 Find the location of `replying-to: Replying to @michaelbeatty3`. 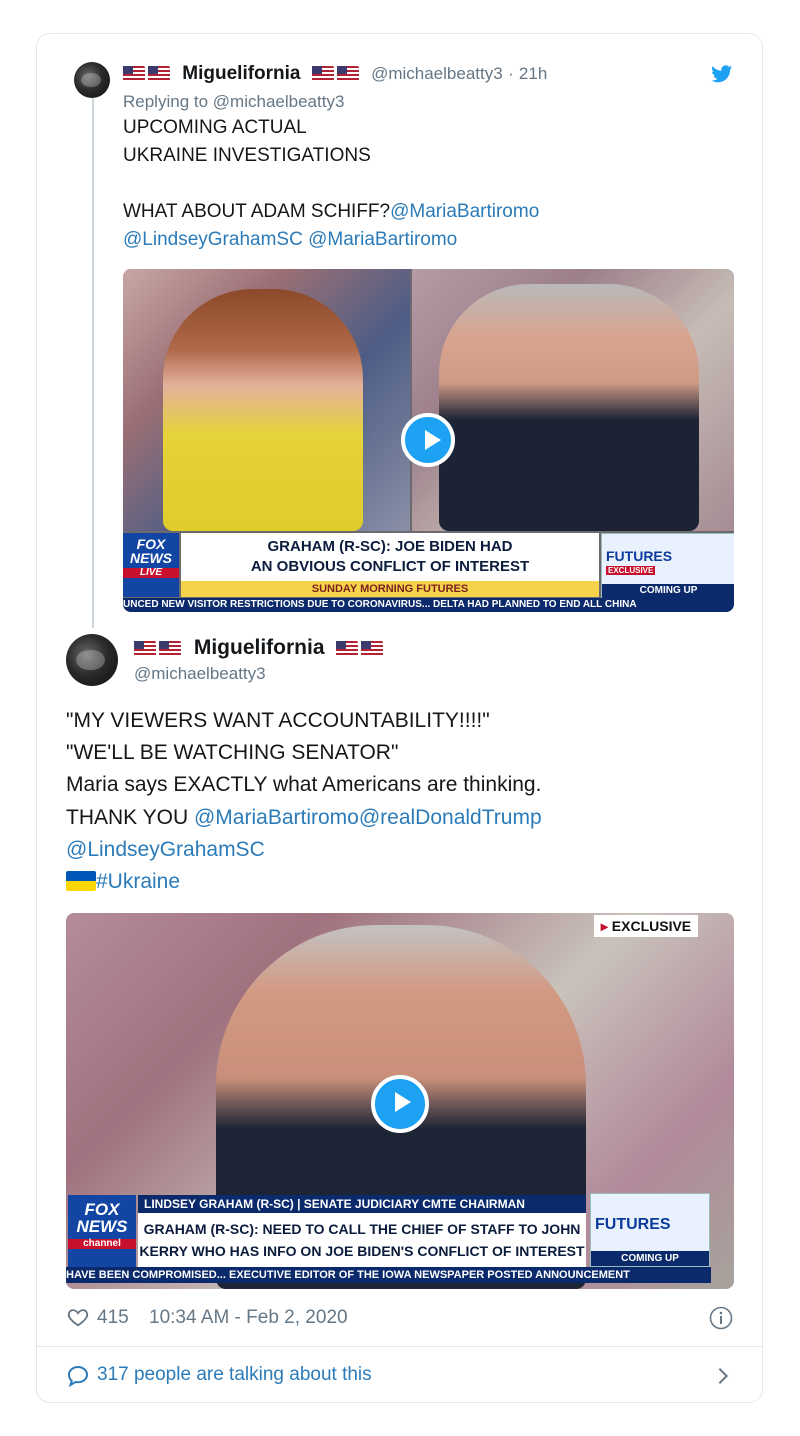

replying-to: Replying to @michaelbeatty3 is located at coordinates (233, 102).